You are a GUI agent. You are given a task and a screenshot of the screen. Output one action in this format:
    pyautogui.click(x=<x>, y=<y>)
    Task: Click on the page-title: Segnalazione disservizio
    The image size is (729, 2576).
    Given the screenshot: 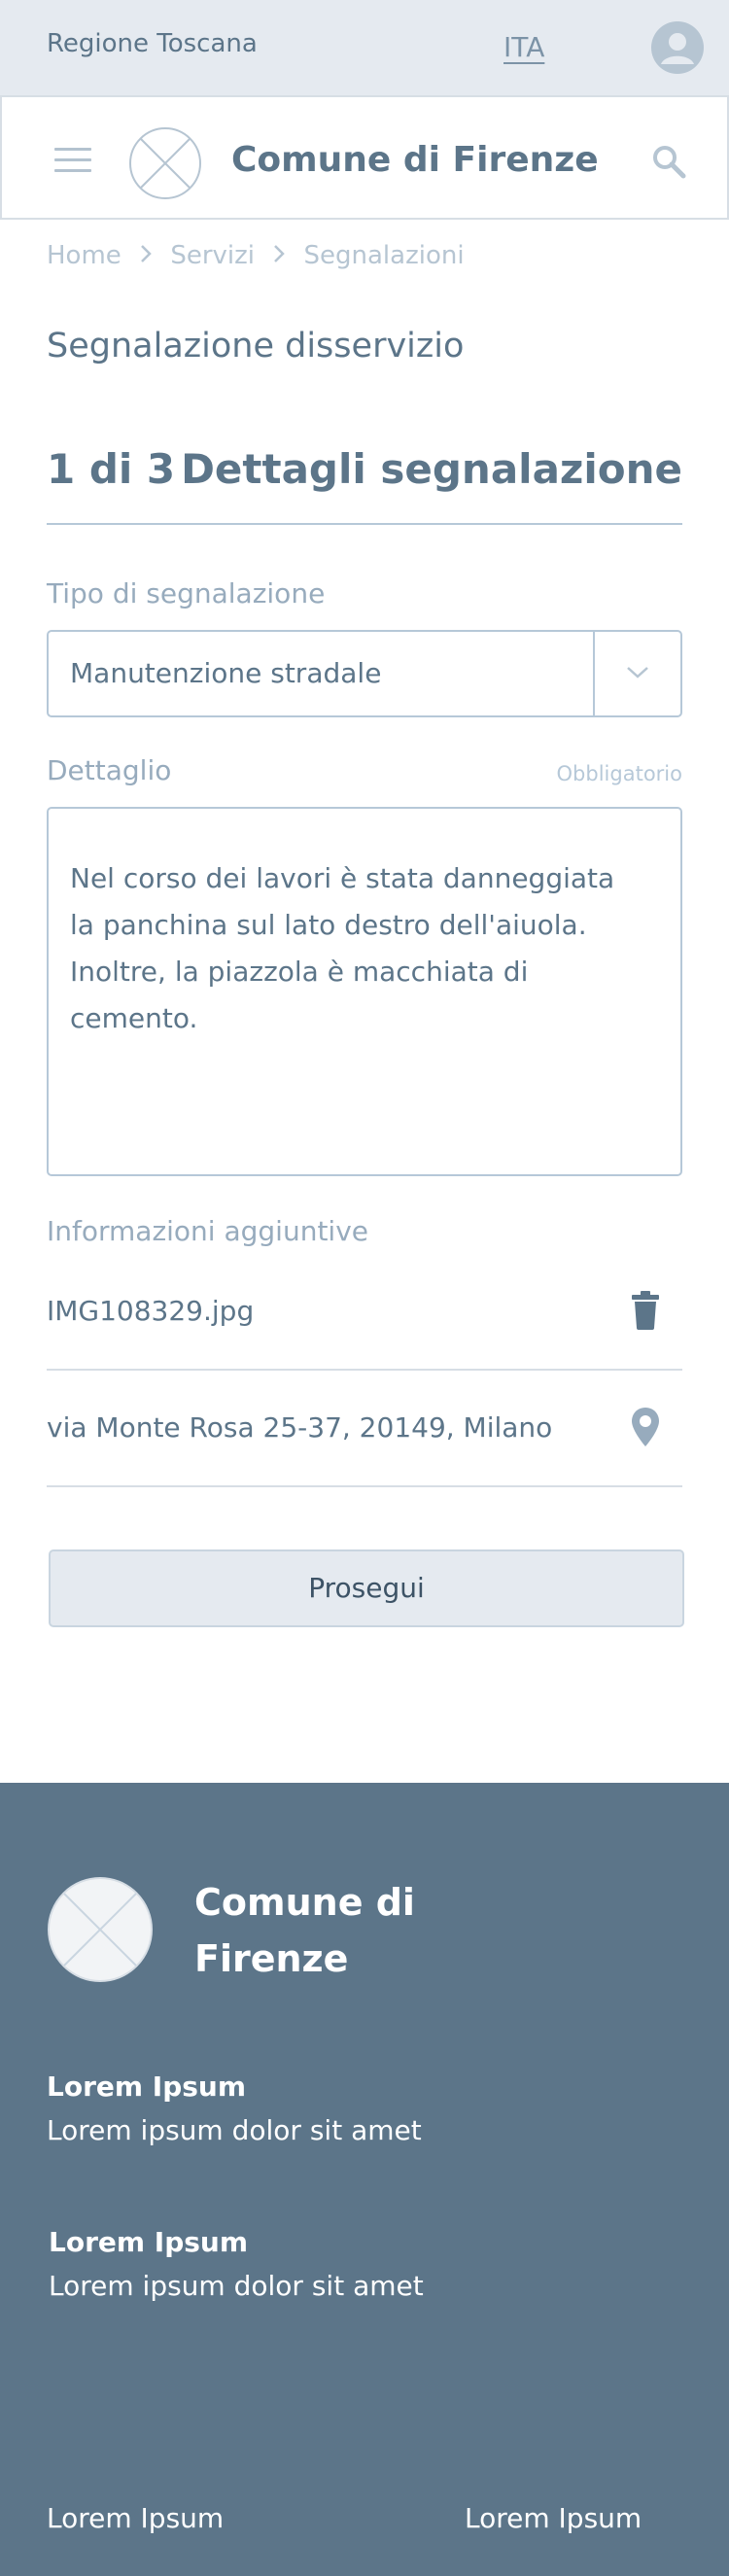 What is the action you would take?
    pyautogui.click(x=256, y=346)
    